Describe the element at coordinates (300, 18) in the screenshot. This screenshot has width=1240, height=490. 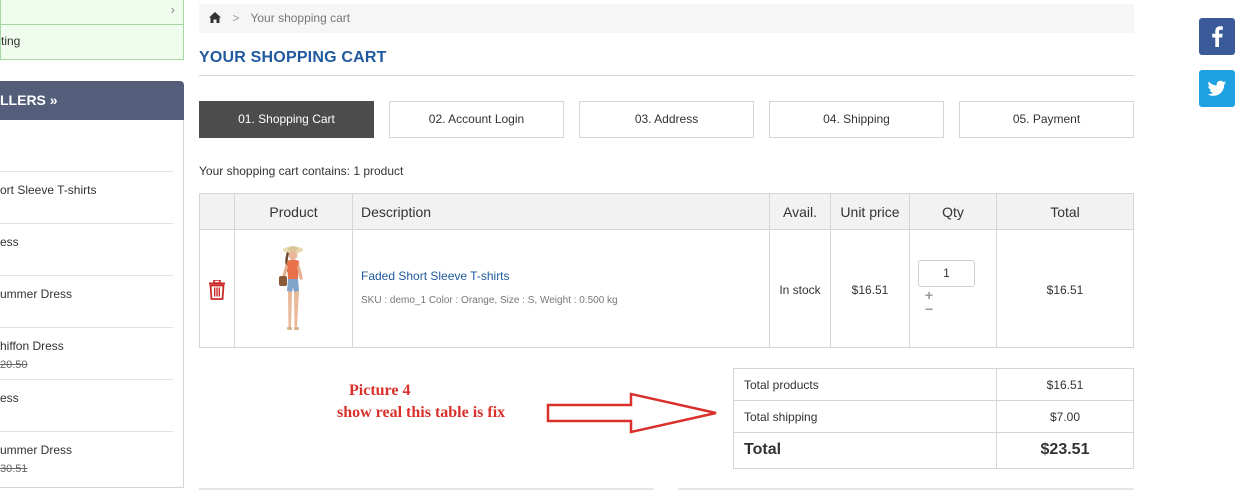
I see `breadcrumb-current: Your shopping cart` at that location.